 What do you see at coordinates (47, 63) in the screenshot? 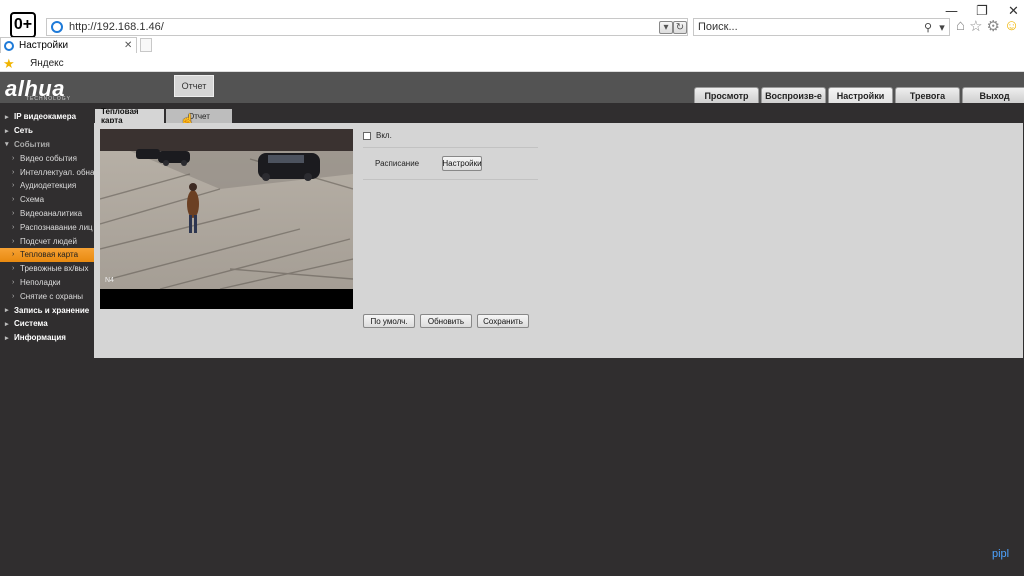
I see `favorite-yandex: Яндекс` at bounding box center [47, 63].